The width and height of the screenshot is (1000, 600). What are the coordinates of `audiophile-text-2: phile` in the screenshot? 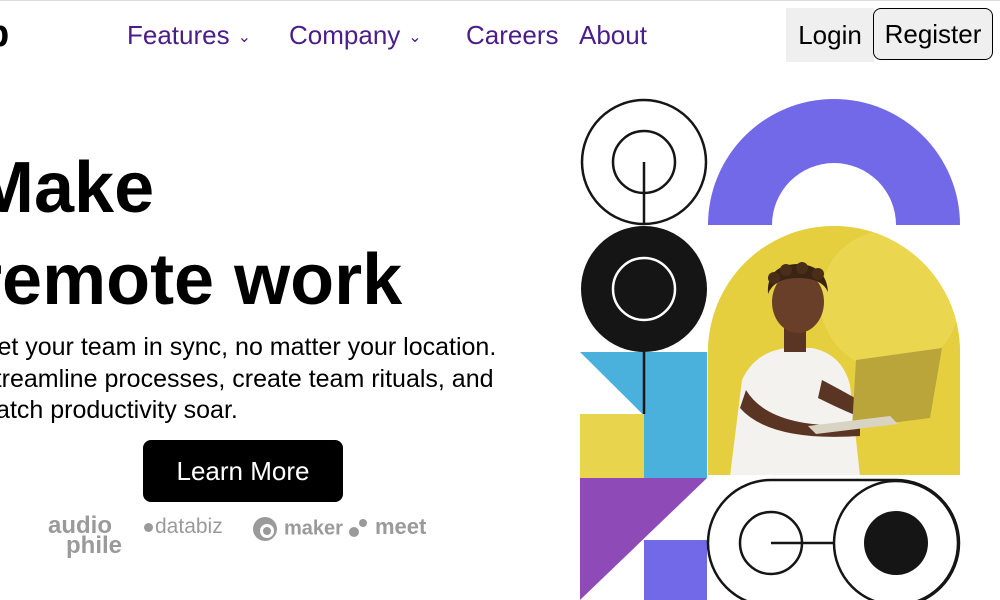 It's located at (94, 545).